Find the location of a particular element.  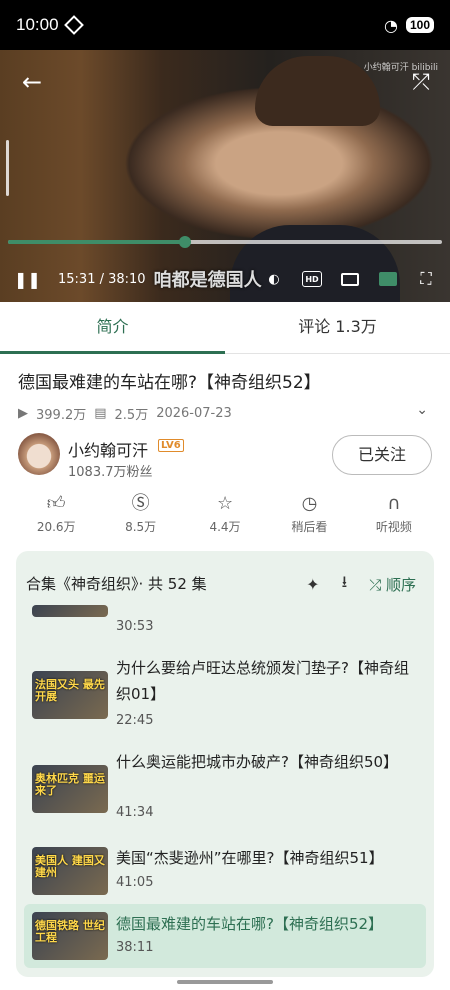

episode-item: 奥林匹克 噩运来了 什么奥运能把城市办破产?【神奇组织50】 41:34 is located at coordinates (225, 786).